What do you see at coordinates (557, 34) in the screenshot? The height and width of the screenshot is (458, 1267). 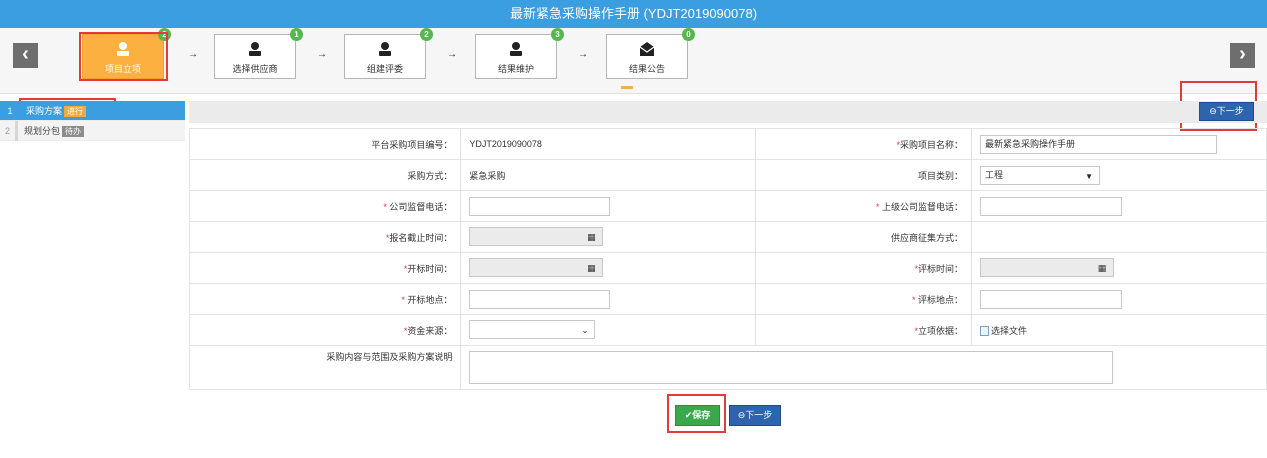 I see `step-count-badge: 3` at bounding box center [557, 34].